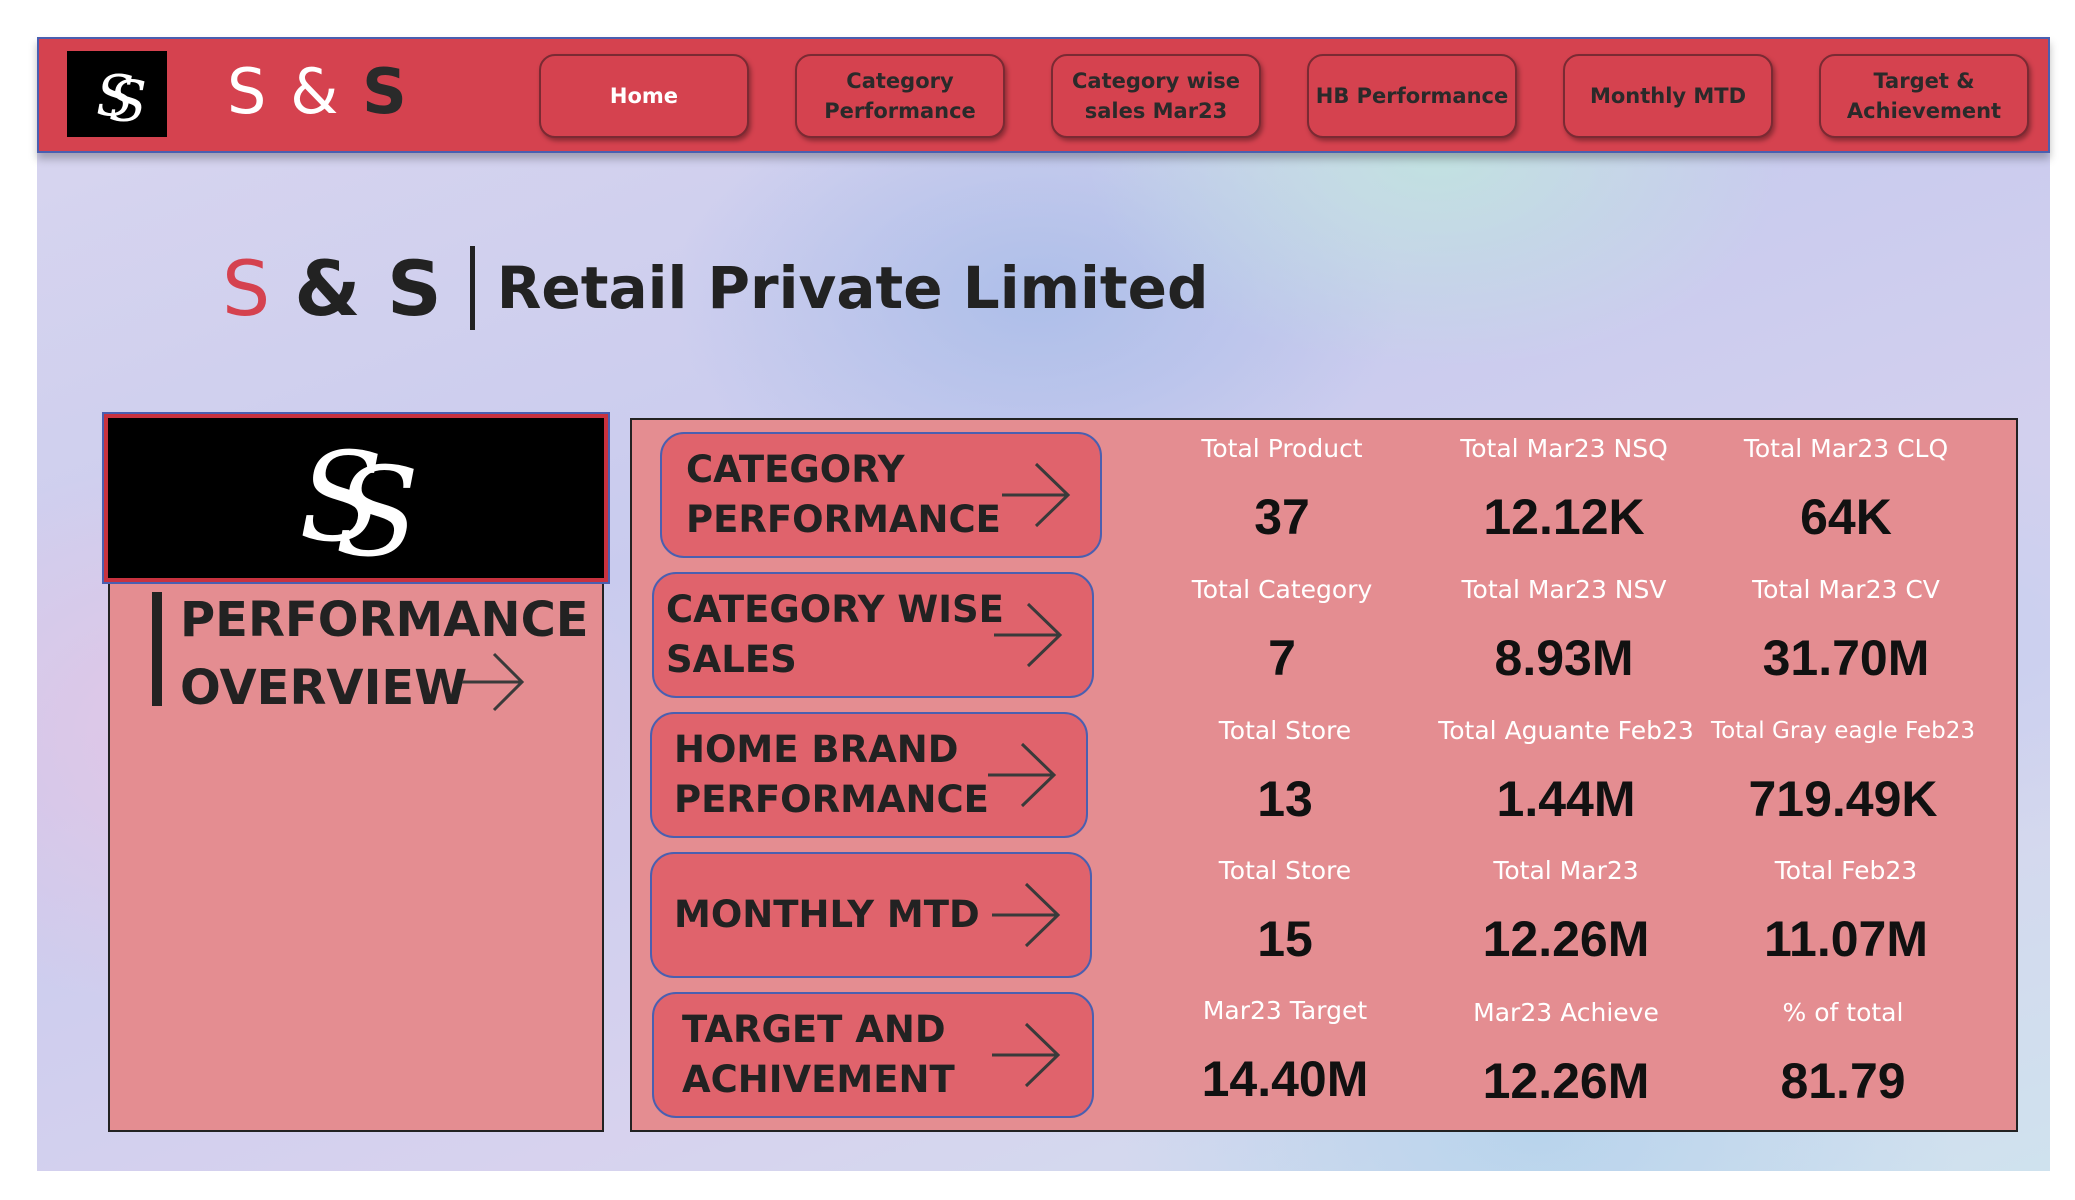 Image resolution: width=2075 pixels, height=1200 pixels. What do you see at coordinates (493, 682) in the screenshot?
I see `overview-arrow-icon` at bounding box center [493, 682].